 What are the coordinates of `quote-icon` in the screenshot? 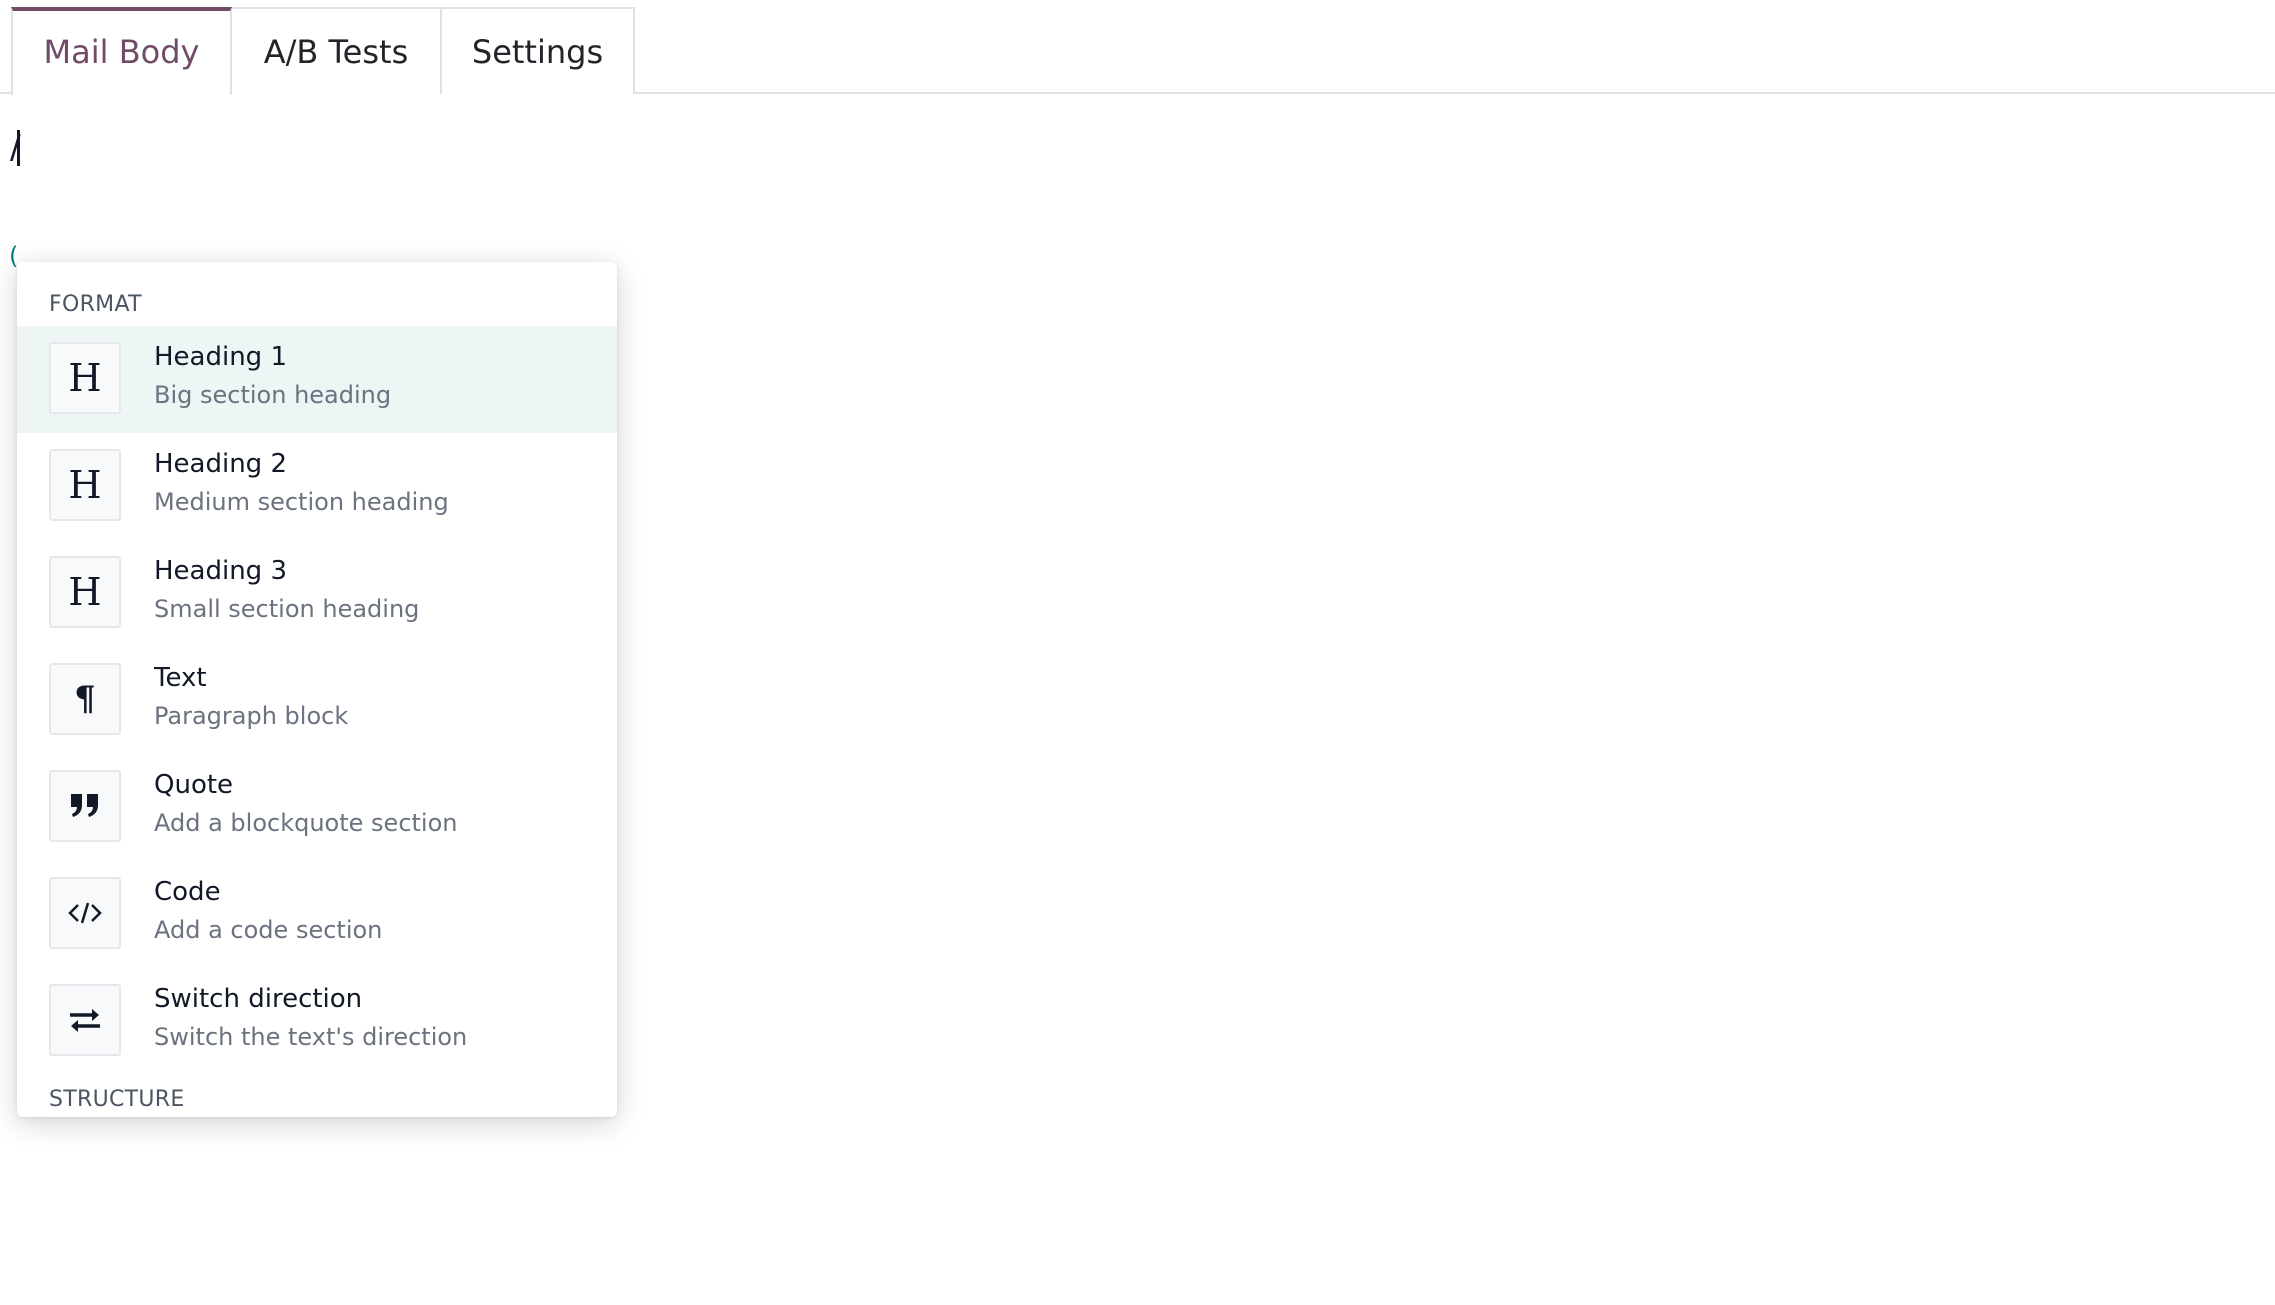 It's located at (85, 806).